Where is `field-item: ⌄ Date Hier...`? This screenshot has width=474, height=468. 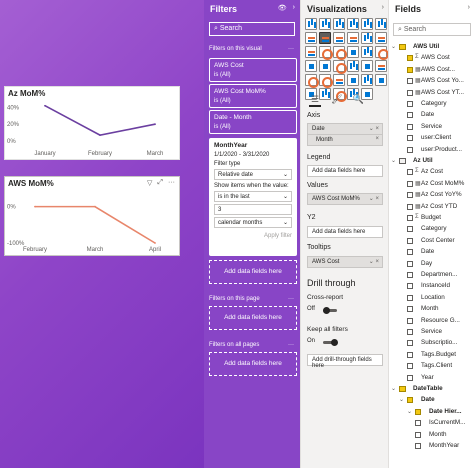 field-item: ⌄ Date Hier... is located at coordinates (431, 412).